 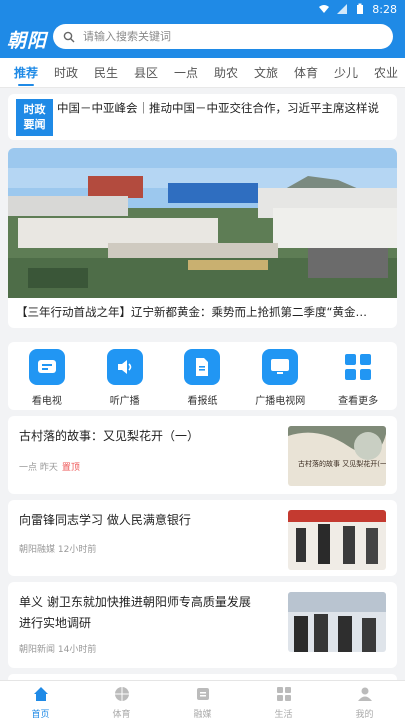 I want to click on thumb-title-text: 古村落的故事 又见梨花开(一), so click(x=342, y=463).